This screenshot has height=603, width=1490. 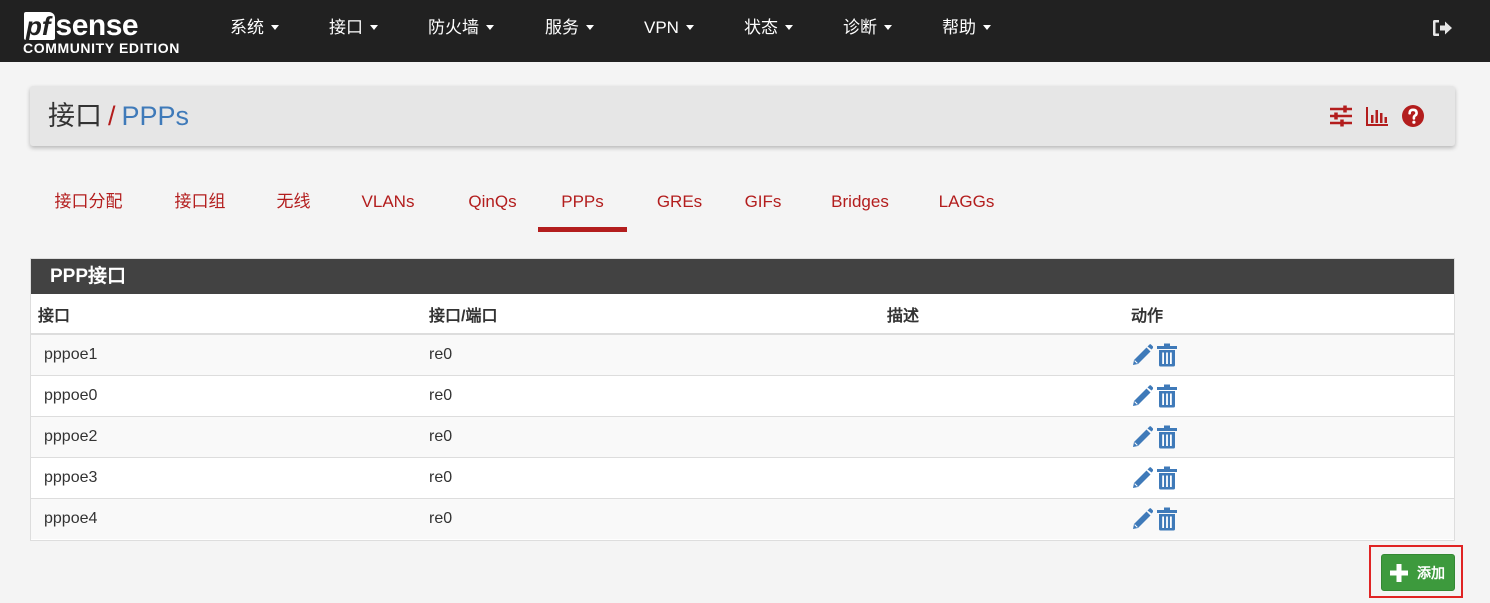 What do you see at coordinates (101, 48) in the screenshot?
I see `edition-label: COMMUNITY EDITION` at bounding box center [101, 48].